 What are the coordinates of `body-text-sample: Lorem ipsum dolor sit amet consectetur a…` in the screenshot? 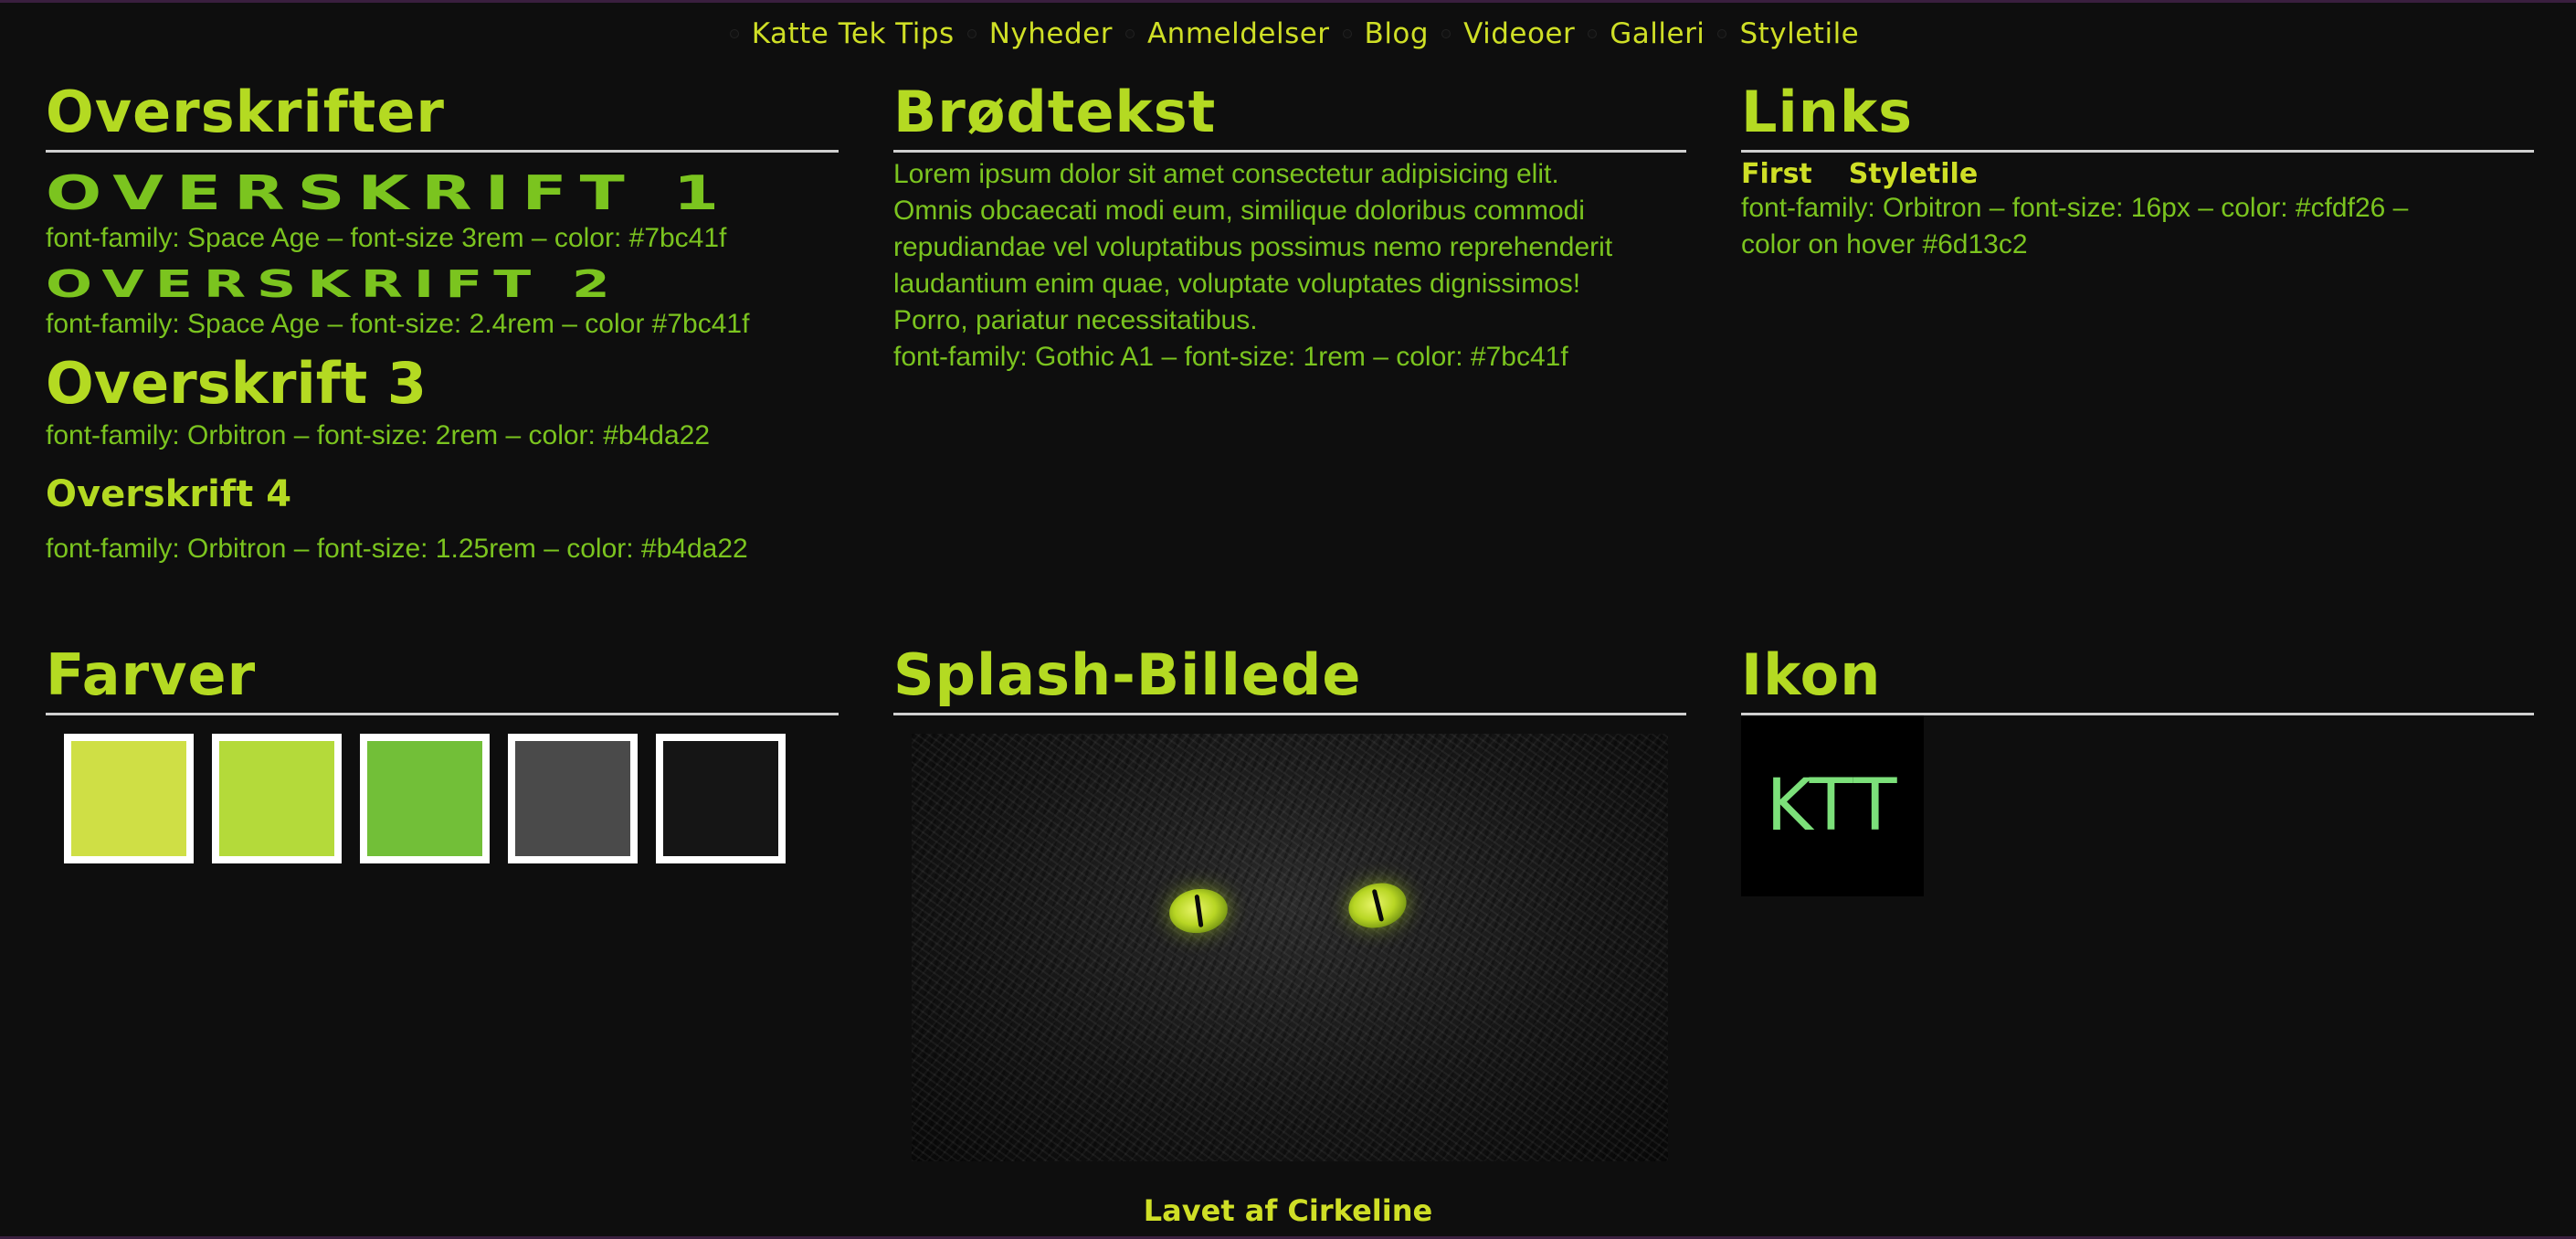 It's located at (1289, 248).